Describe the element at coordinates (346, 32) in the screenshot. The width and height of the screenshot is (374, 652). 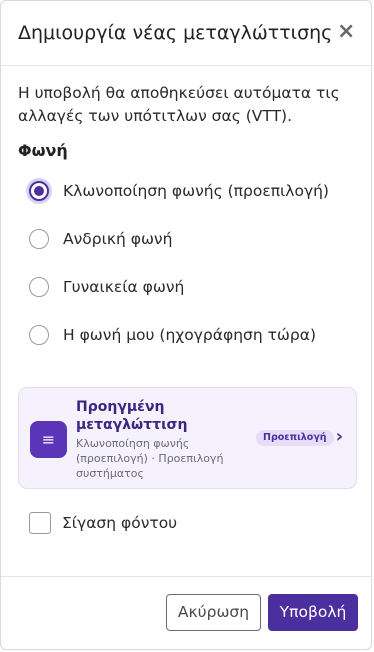
I see `close-icon: ×` at that location.